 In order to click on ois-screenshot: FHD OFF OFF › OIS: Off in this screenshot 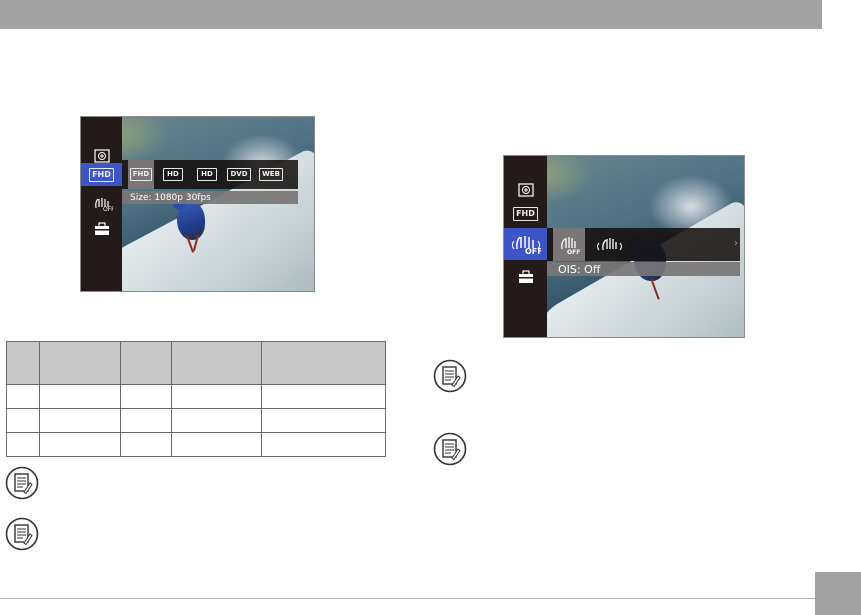, I will do `click(624, 246)`.